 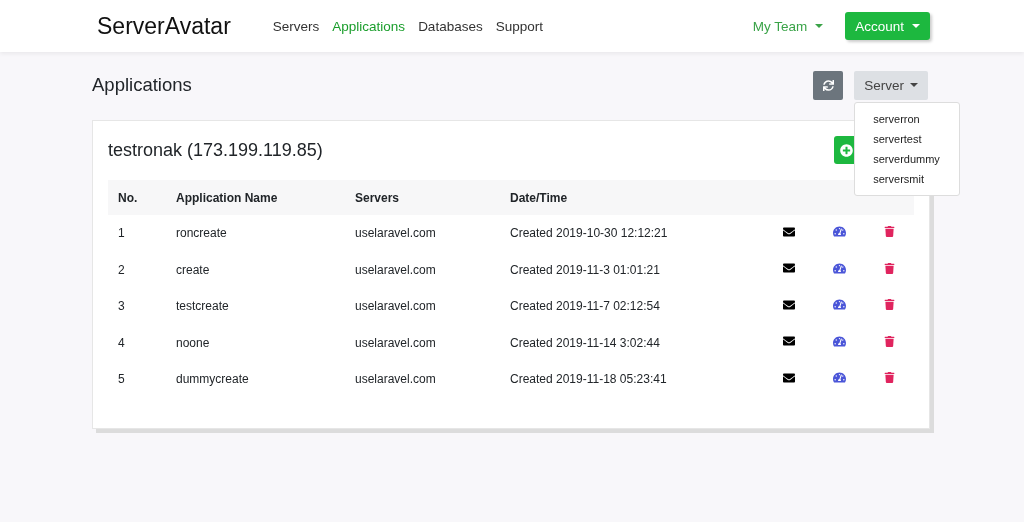 I want to click on table-cell-text: Created 2019-11-18 05:23:41, so click(x=588, y=380).